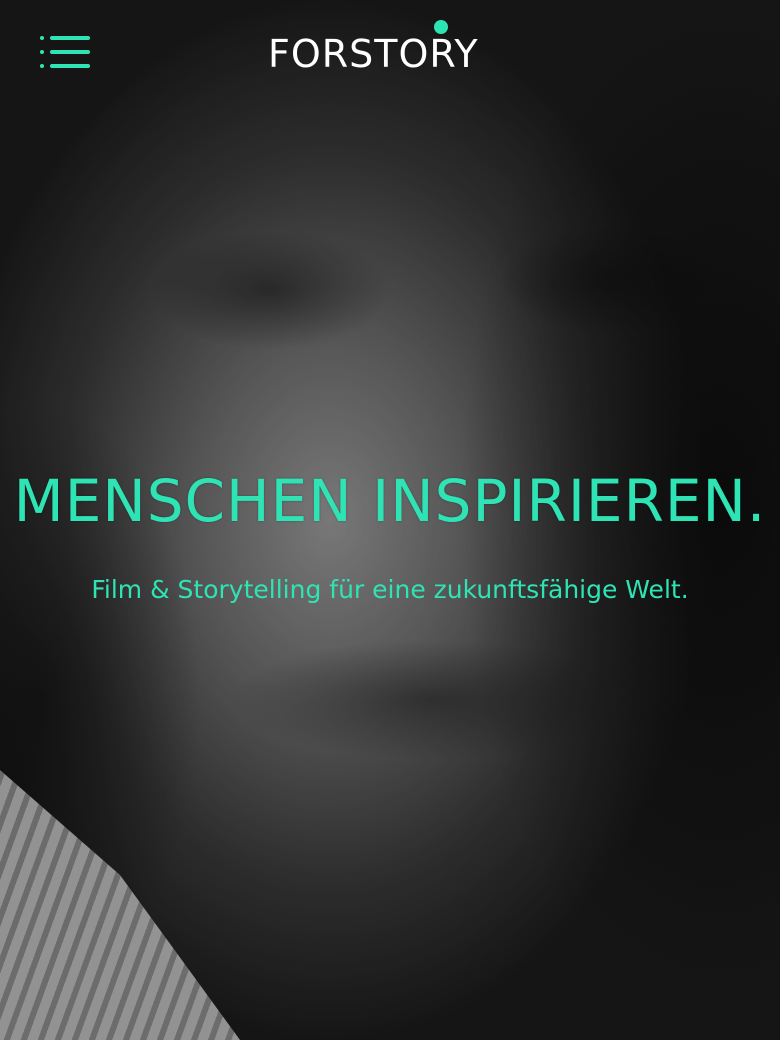  I want to click on site-logo: FORSTORY, so click(373, 49).